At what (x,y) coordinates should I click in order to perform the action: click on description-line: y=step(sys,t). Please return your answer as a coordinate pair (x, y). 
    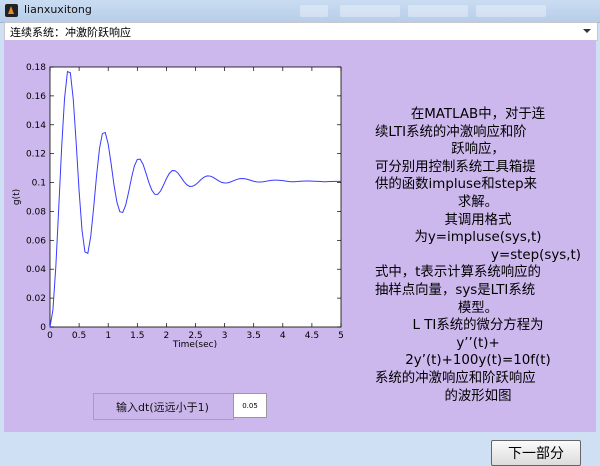
    Looking at the image, I should click on (536, 255).